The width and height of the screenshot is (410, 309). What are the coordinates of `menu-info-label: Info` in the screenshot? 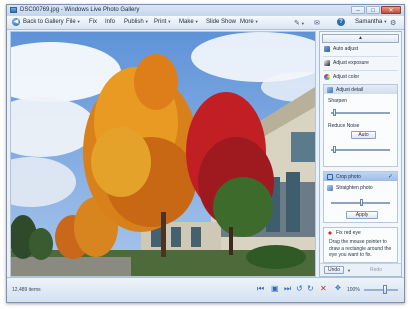 It's located at (110, 22).